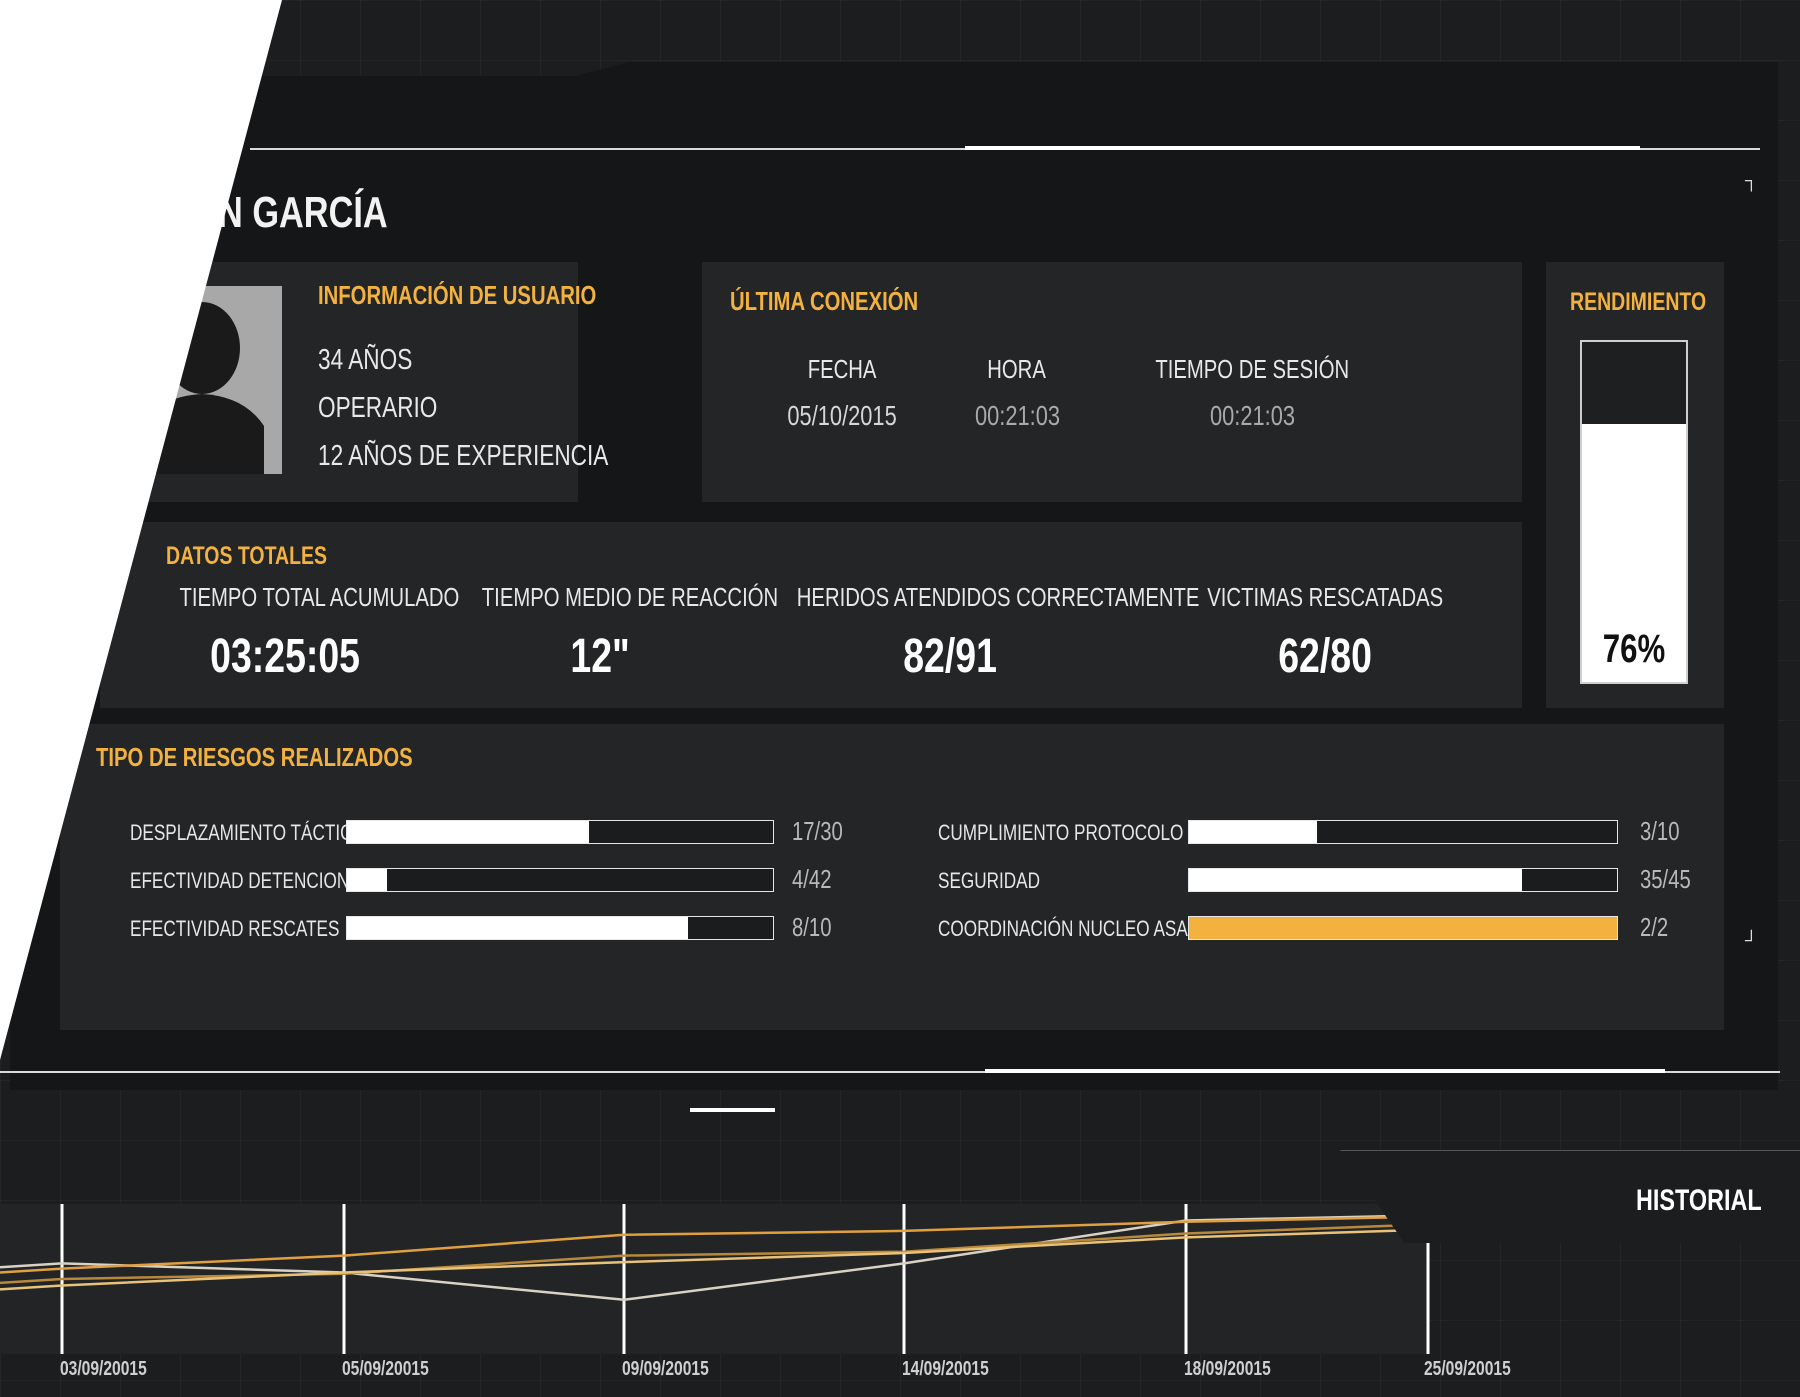 This screenshot has height=1397, width=1800. I want to click on performance-gauge: 76%, so click(1634, 512).